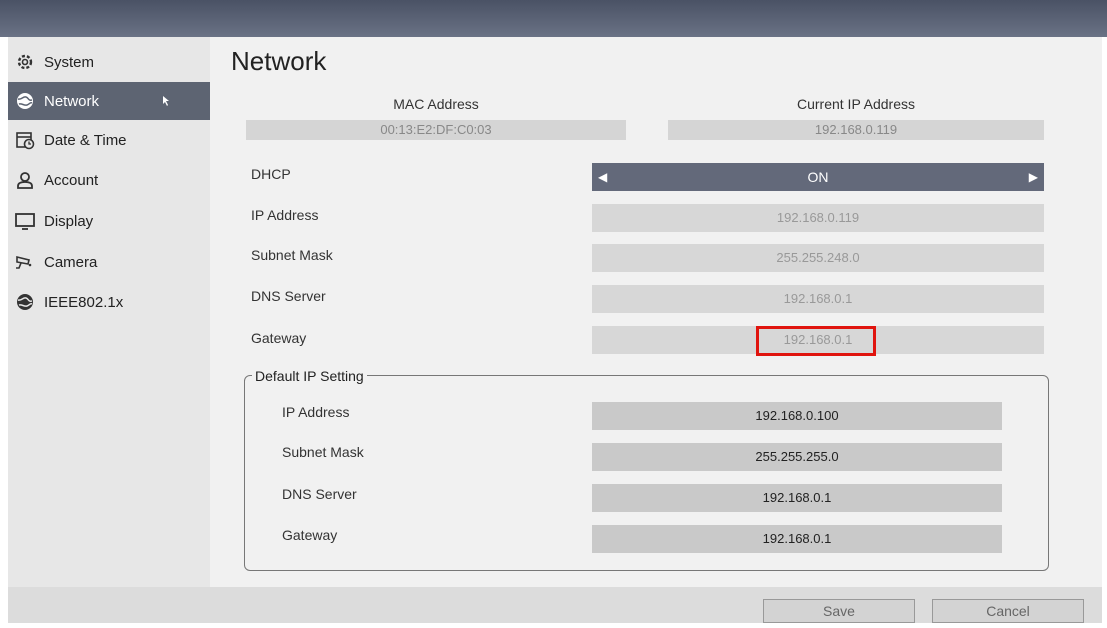  What do you see at coordinates (323, 452) in the screenshot?
I see `default-subnet-mask-label: Subnet Mask` at bounding box center [323, 452].